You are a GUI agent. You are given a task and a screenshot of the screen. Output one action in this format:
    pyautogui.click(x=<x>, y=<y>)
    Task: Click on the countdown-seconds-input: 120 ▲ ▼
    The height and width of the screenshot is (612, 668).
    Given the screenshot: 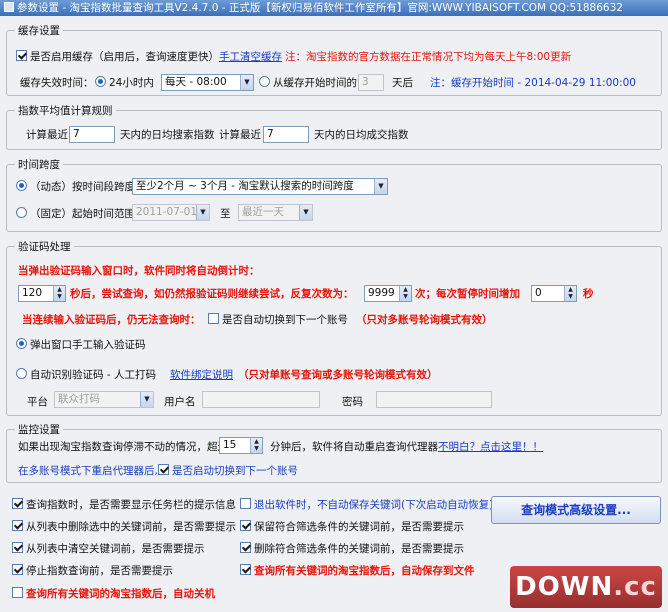 What is the action you would take?
    pyautogui.click(x=42, y=293)
    